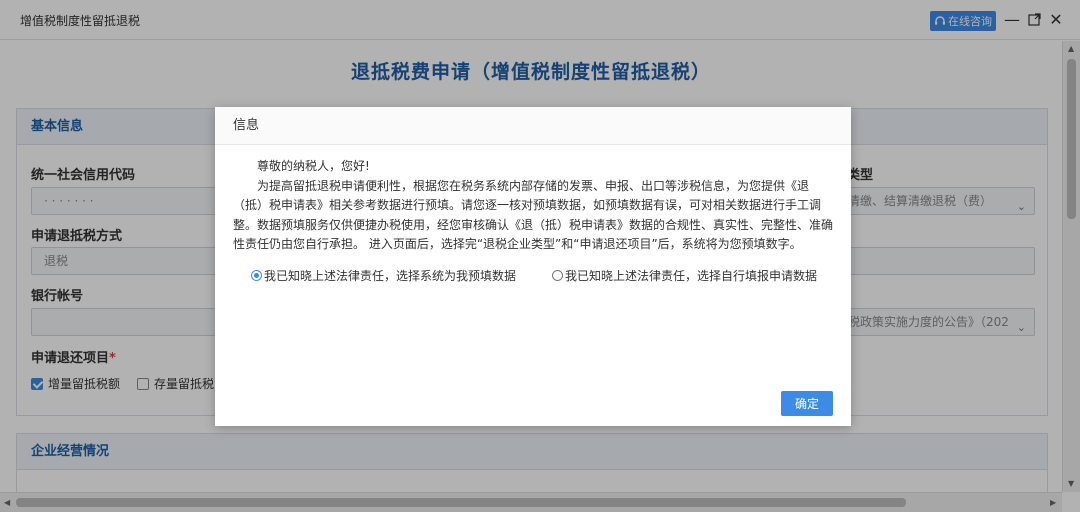 The width and height of the screenshot is (1080, 512). What do you see at coordinates (256, 275) in the screenshot?
I see `radio-selected-icon` at bounding box center [256, 275].